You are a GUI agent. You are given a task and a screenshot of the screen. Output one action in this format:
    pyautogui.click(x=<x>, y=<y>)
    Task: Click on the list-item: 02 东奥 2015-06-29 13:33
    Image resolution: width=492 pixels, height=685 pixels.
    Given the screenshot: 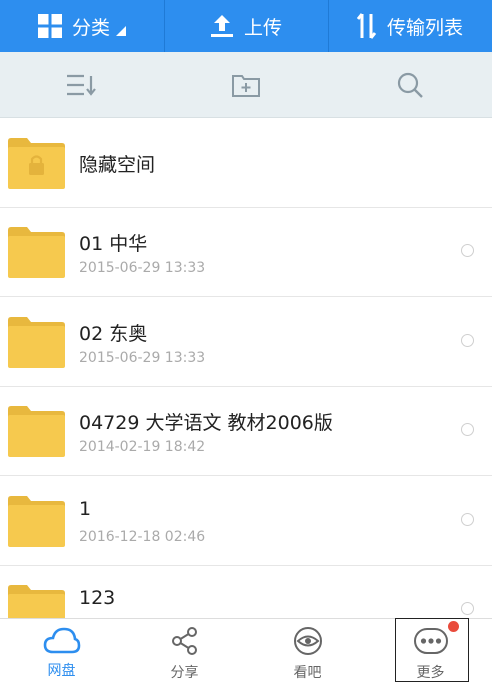 What is the action you would take?
    pyautogui.click(x=246, y=342)
    